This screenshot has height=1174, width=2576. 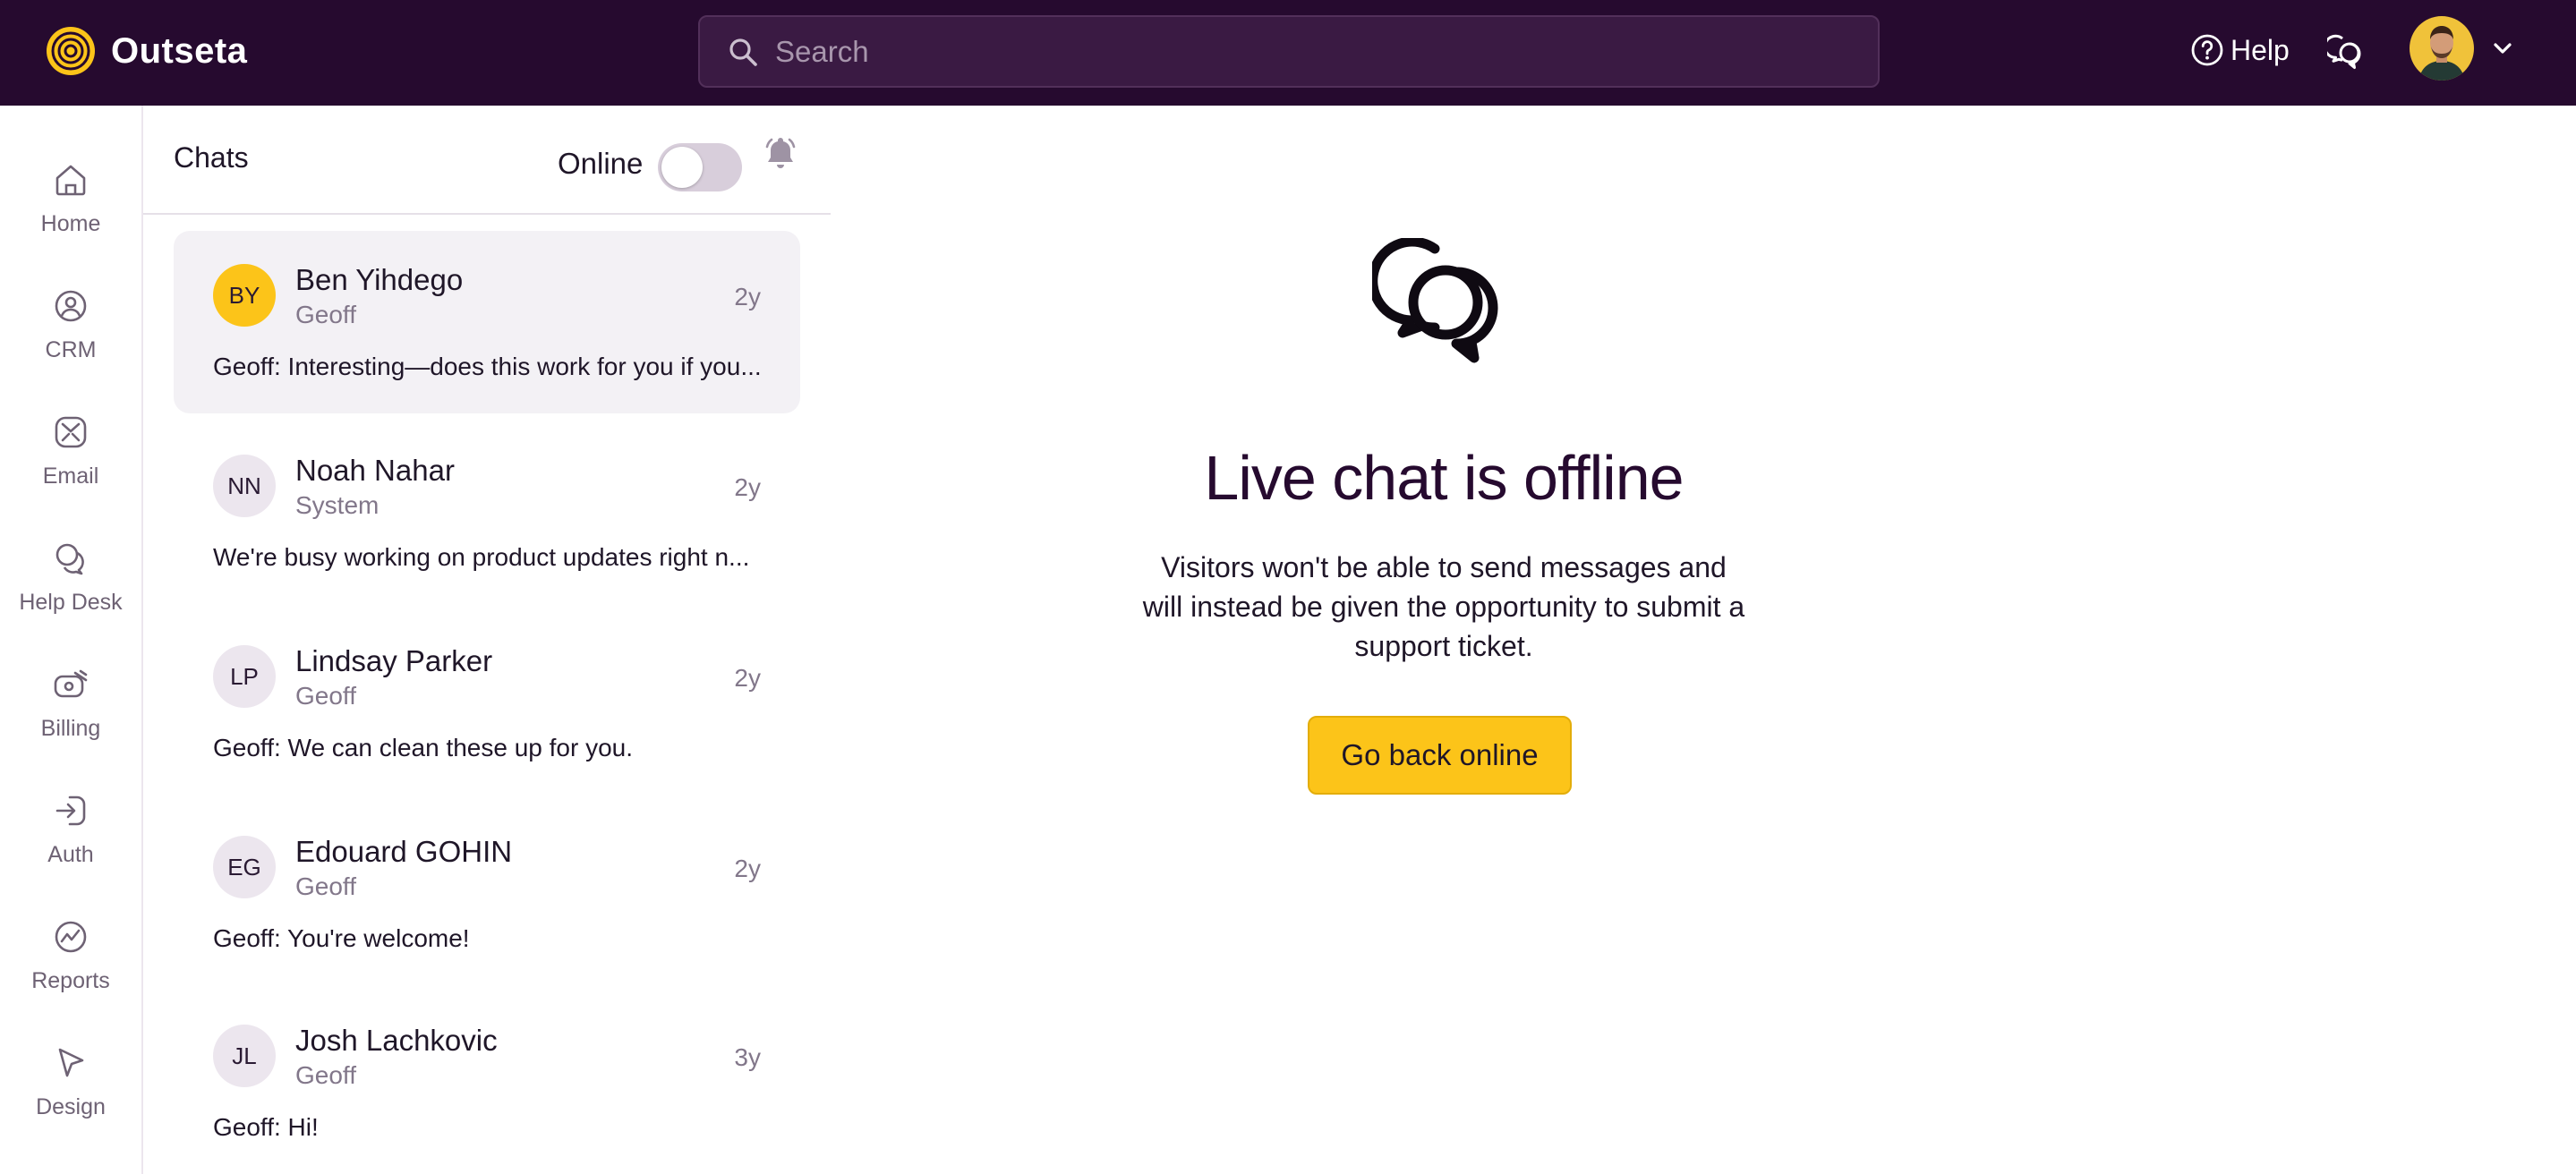 What do you see at coordinates (69, 559) in the screenshot?
I see `help-desk-icon` at bounding box center [69, 559].